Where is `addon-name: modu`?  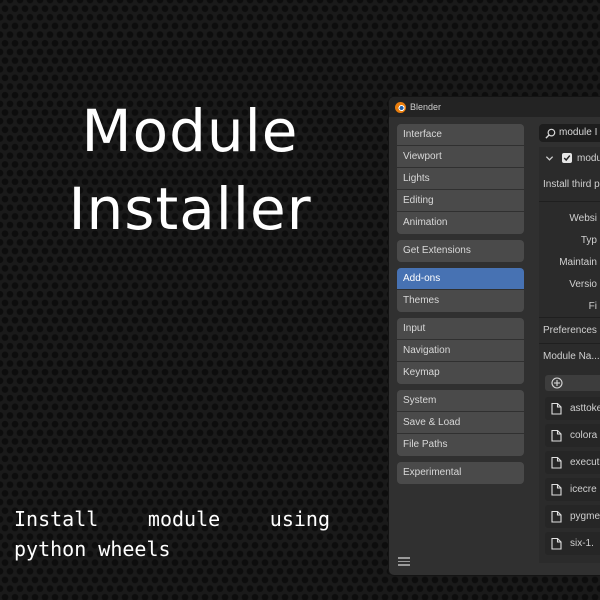
addon-name: modu is located at coordinates (588, 158).